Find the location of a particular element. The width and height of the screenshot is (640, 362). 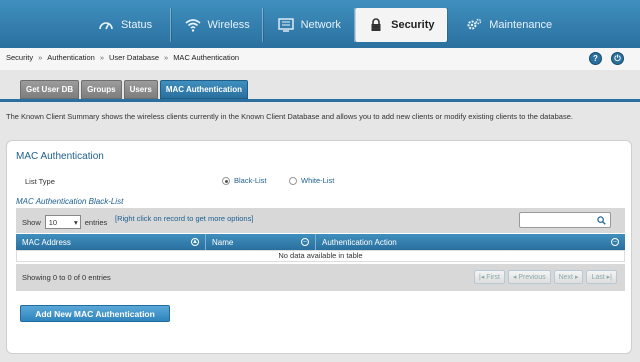

radio-black-list: Black-List is located at coordinates (244, 180).